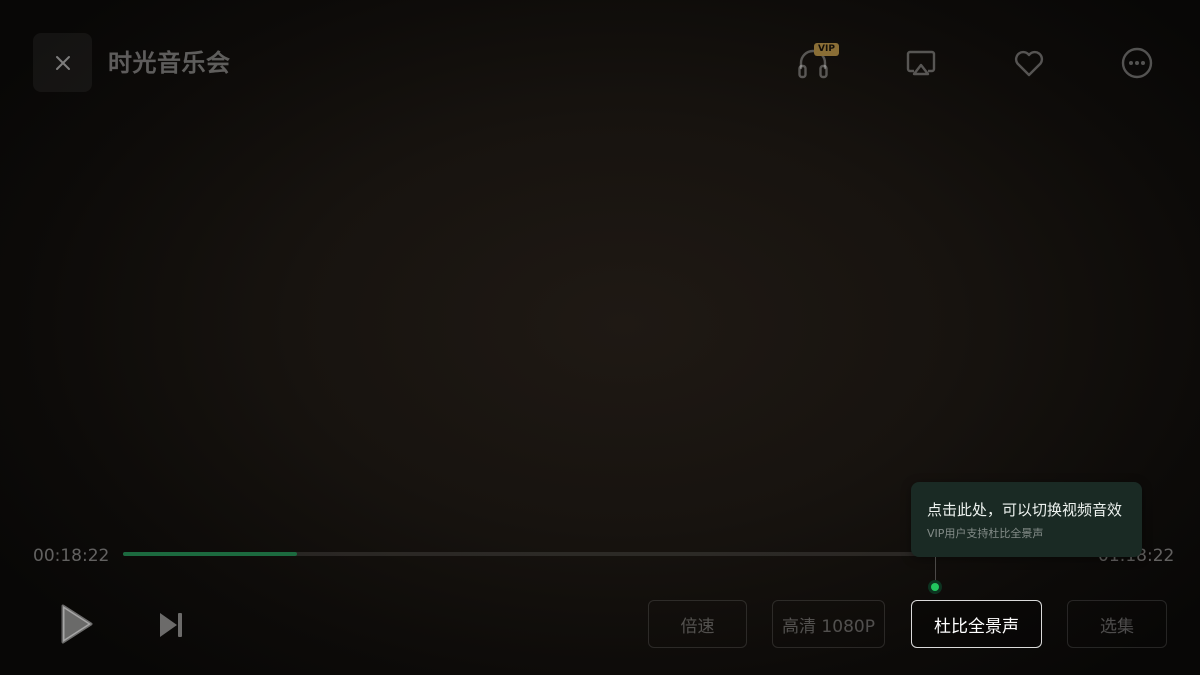 This screenshot has height=675, width=1200. I want to click on tooltip-anchor-dot, so click(935, 587).